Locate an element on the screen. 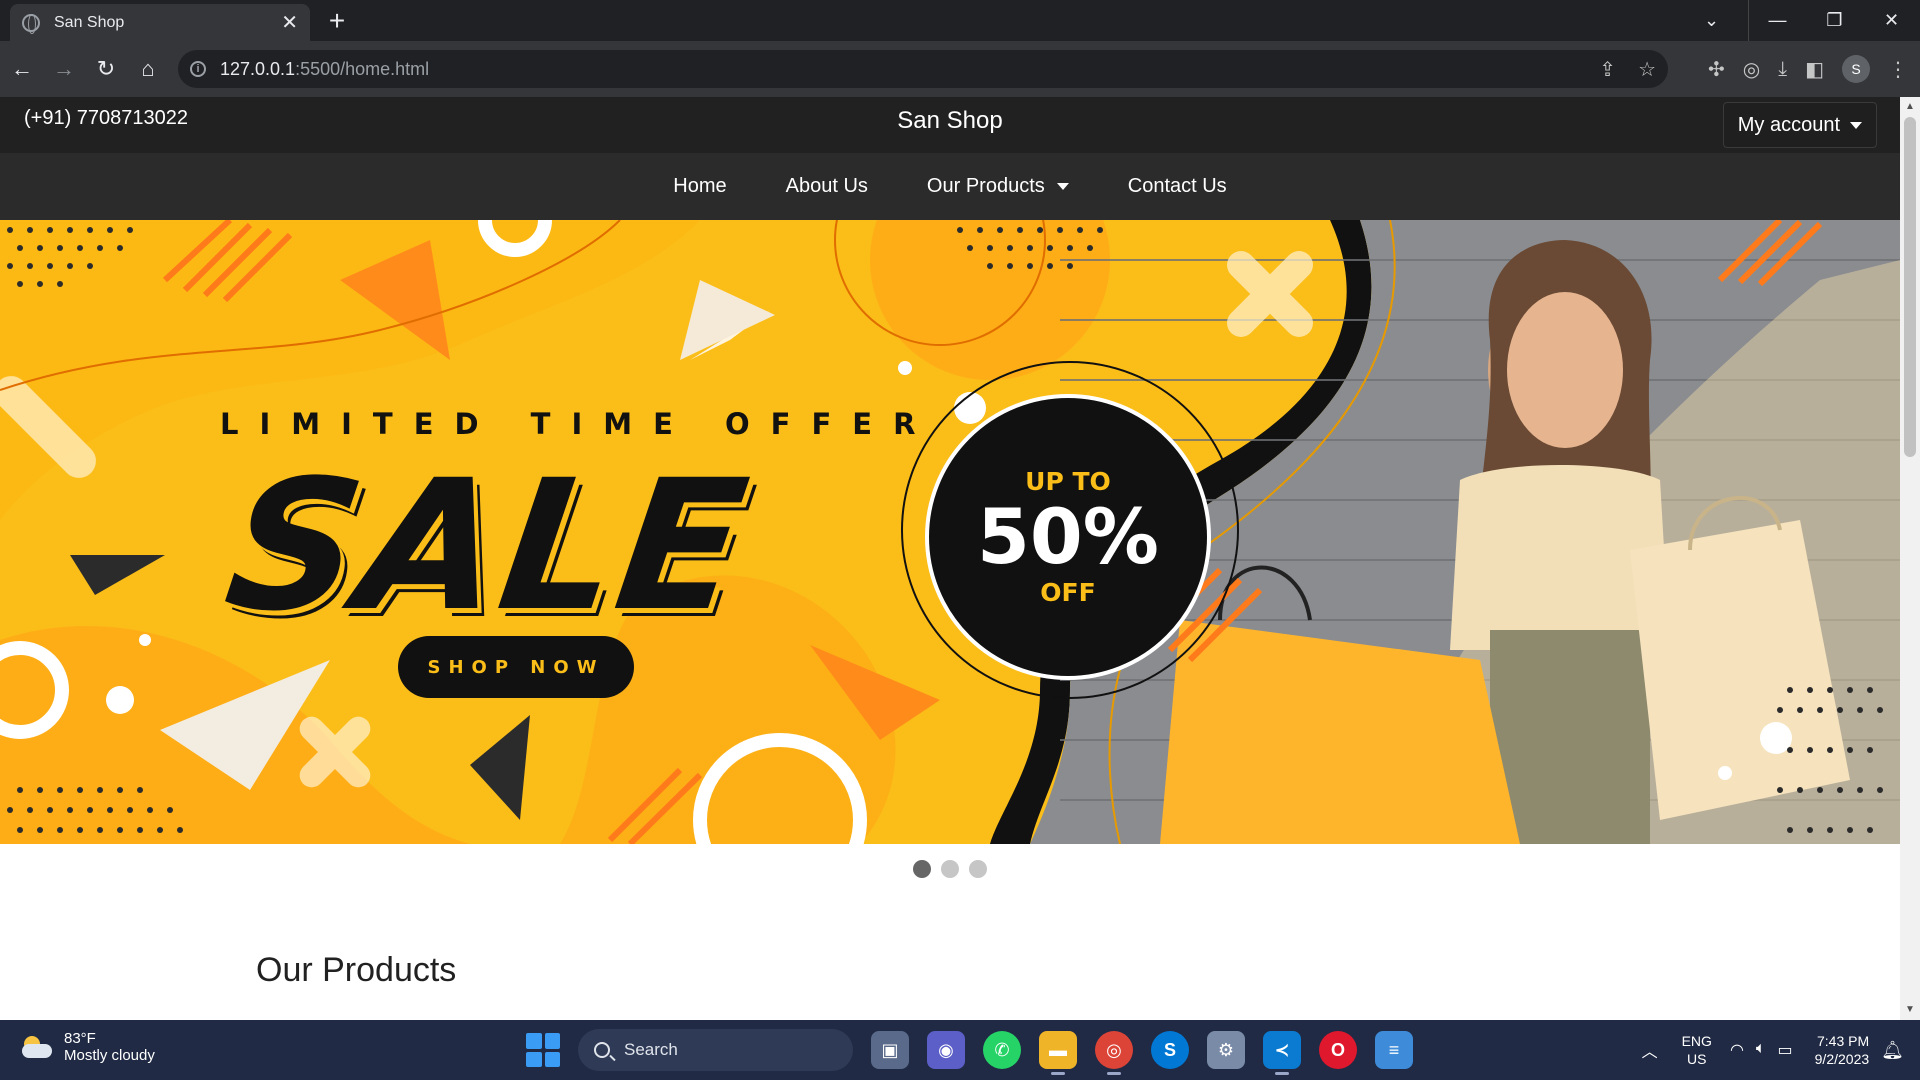 The image size is (1920, 1080). page-scrollbar: ▲ ▼ is located at coordinates (1910, 558).